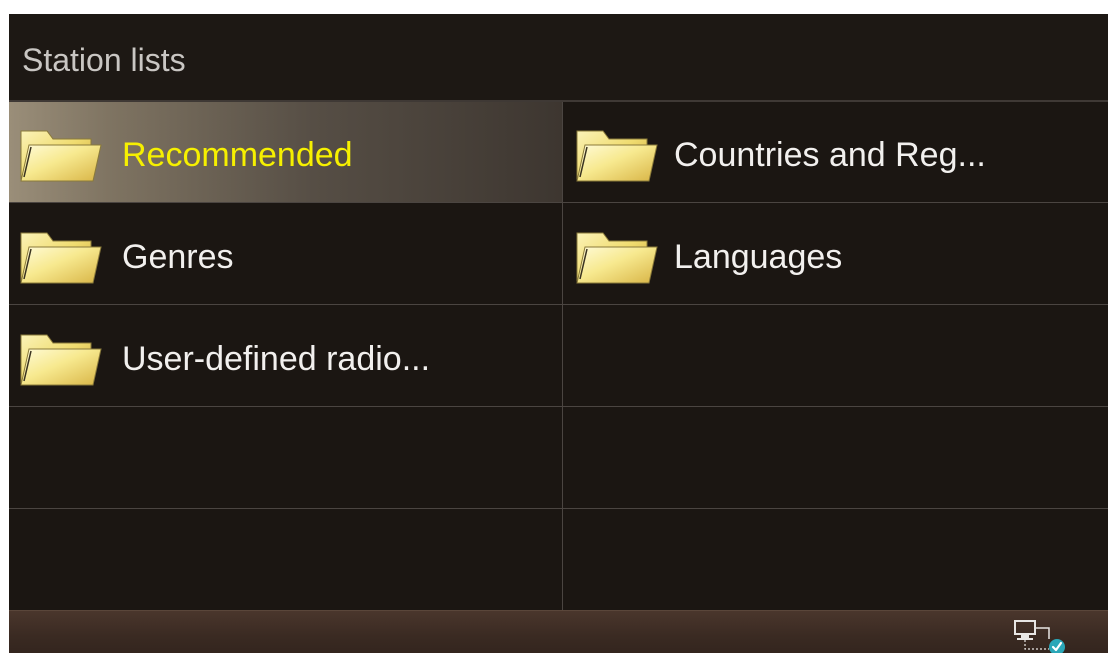 This screenshot has width=1108, height=653. Describe the element at coordinates (285, 254) in the screenshot. I see `list-item-genres: Genres` at that location.